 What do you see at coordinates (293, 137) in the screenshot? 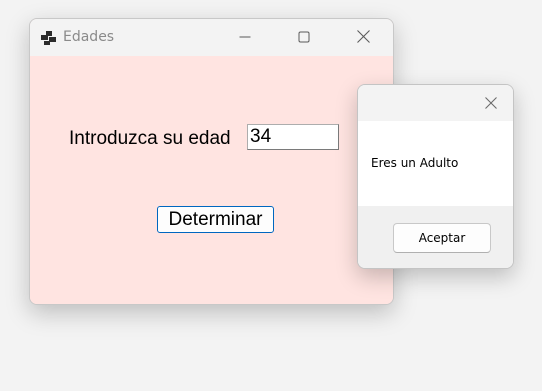
I see `age-input` at bounding box center [293, 137].